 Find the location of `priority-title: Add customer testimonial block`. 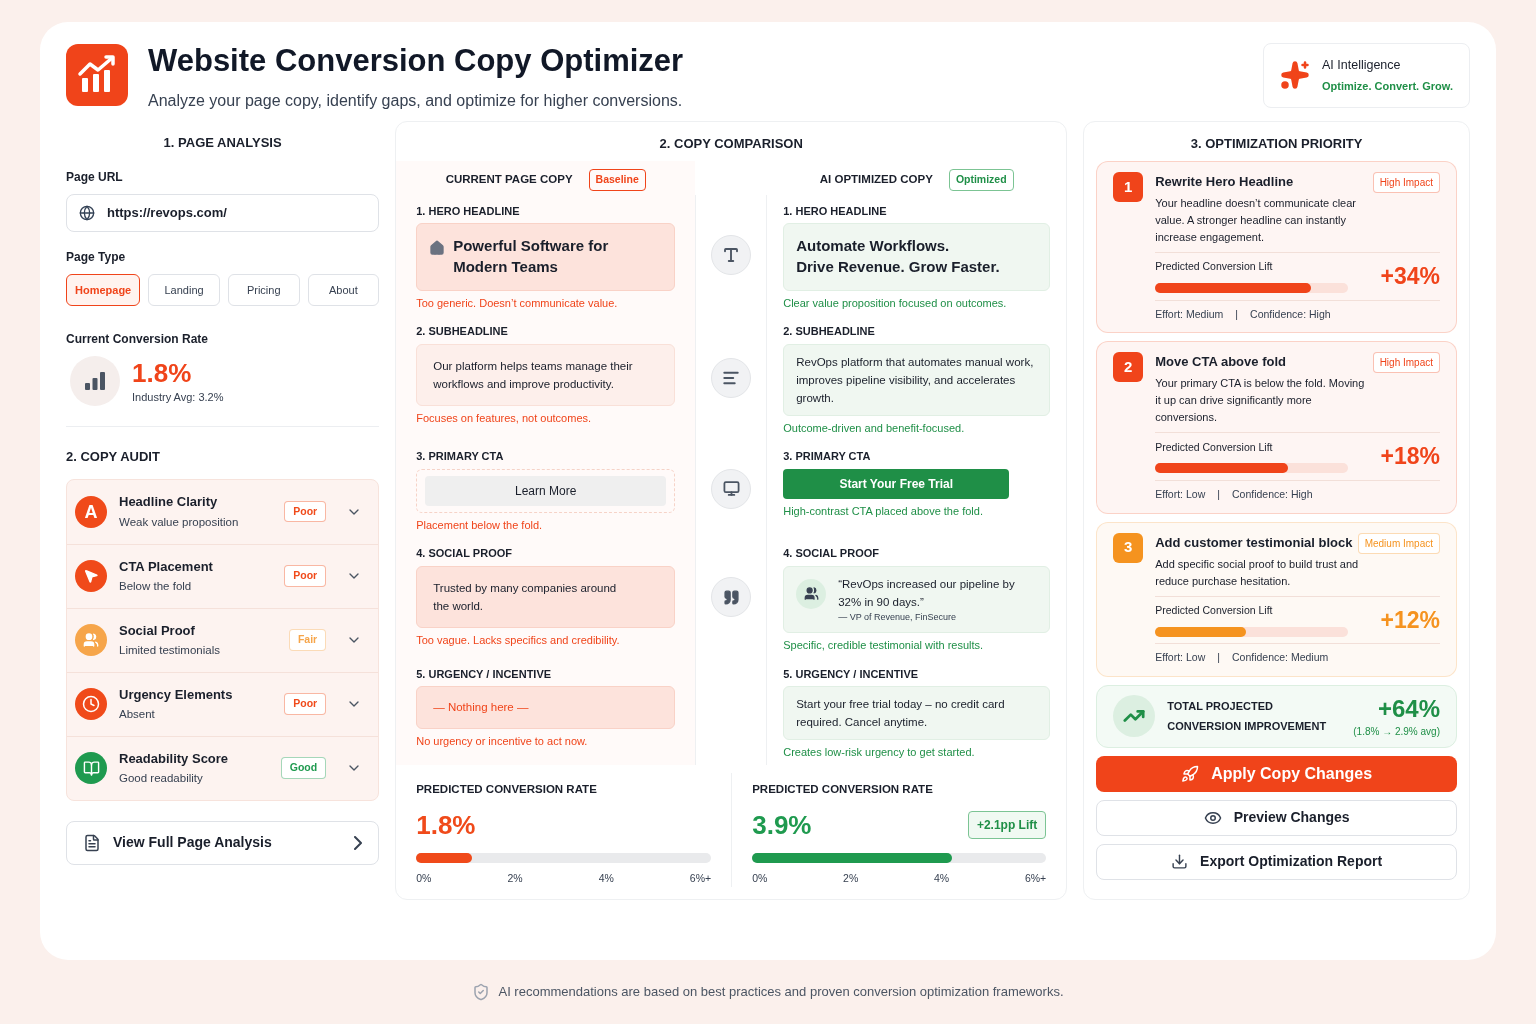

priority-title: Add customer testimonial block is located at coordinates (1254, 542).